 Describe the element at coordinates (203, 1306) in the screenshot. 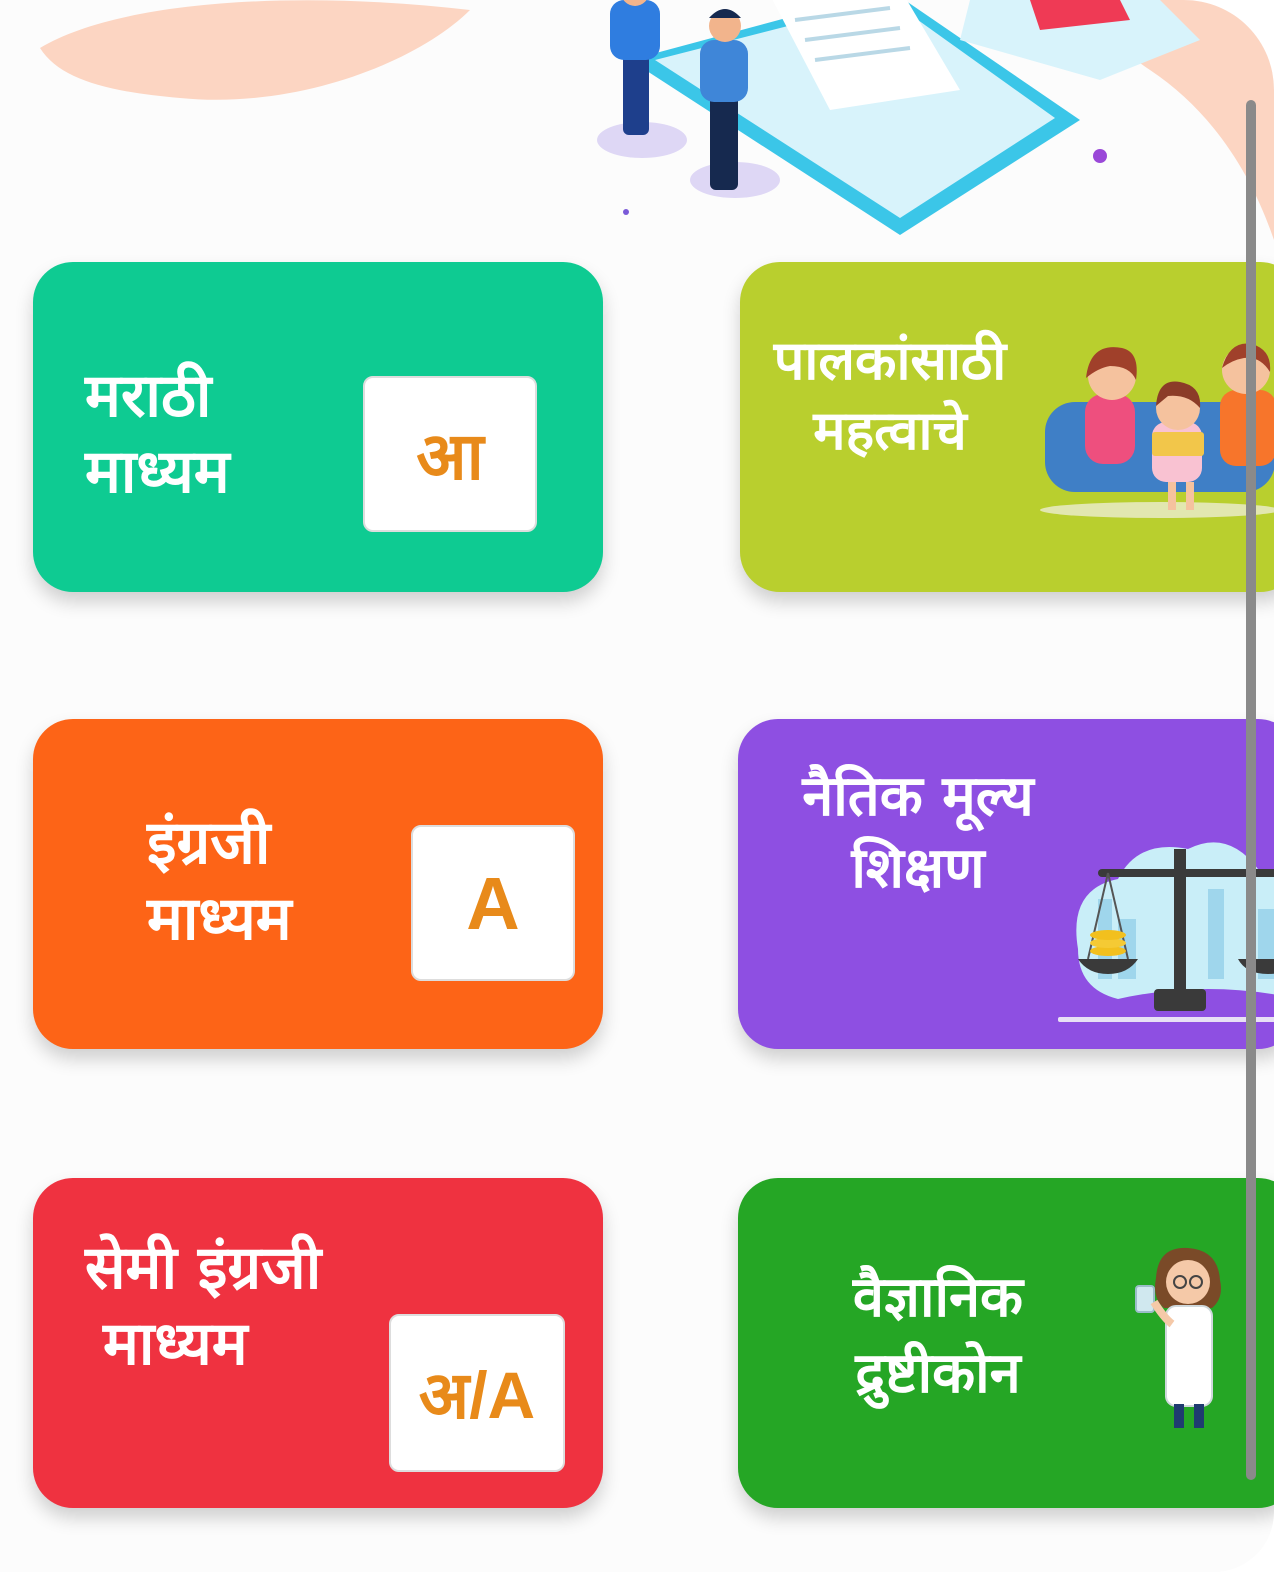

I see `tile-title: सेमी इंग्रजी माध्यम` at that location.